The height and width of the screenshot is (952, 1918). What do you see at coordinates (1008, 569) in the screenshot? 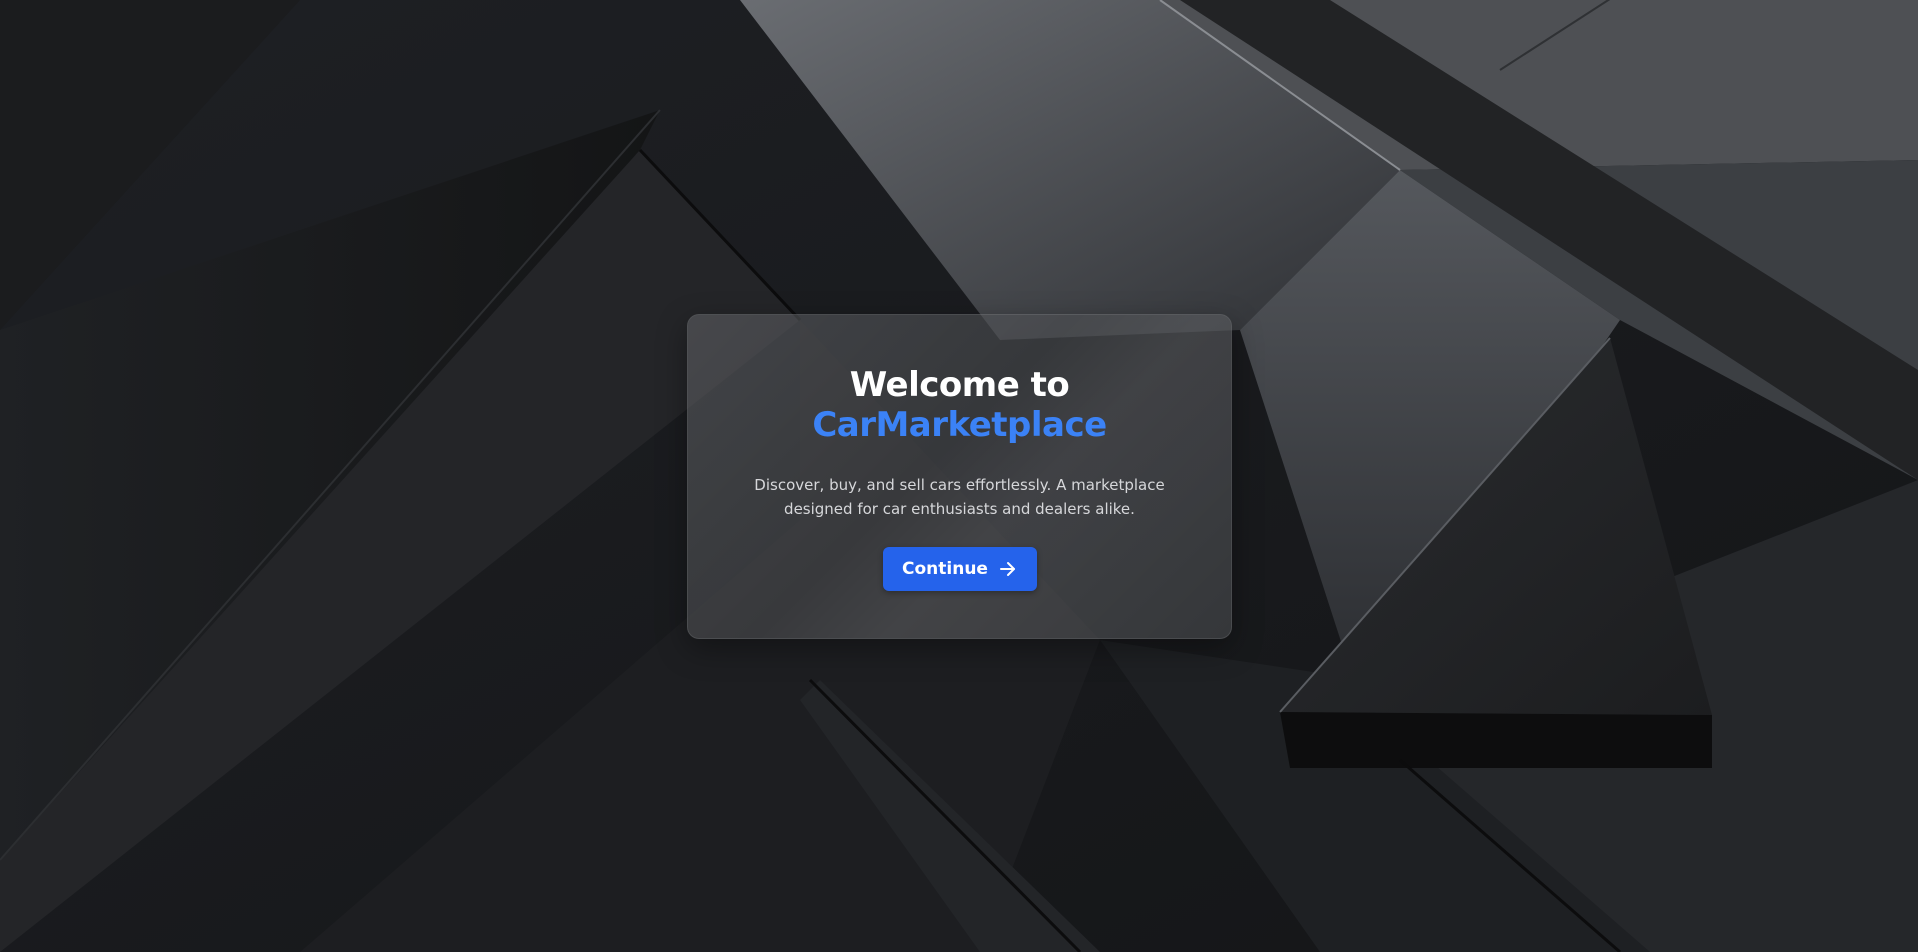
I see `arrow-right-icon` at bounding box center [1008, 569].